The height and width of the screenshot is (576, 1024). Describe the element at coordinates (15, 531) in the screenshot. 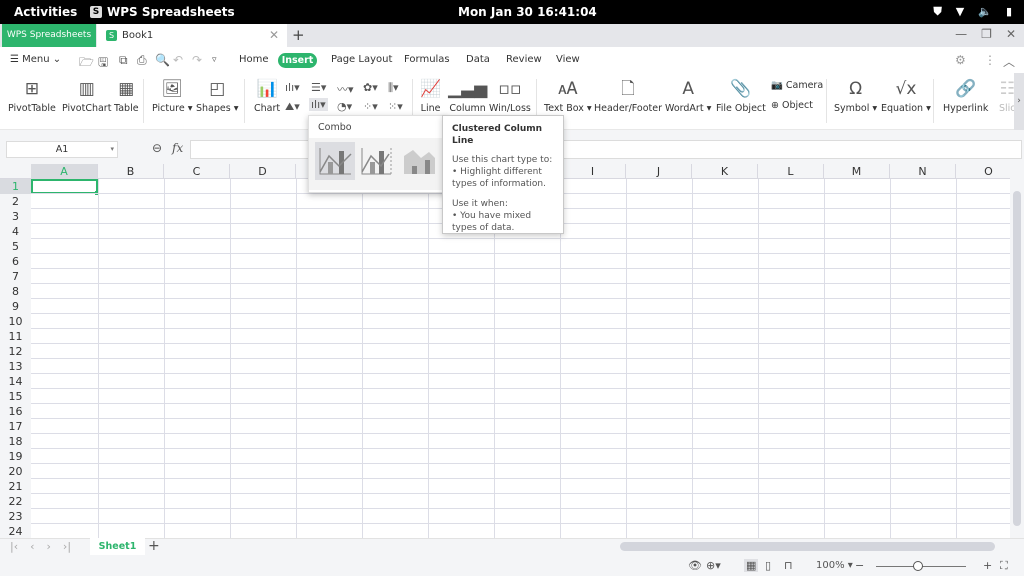

I see `row-header-24: 24` at that location.